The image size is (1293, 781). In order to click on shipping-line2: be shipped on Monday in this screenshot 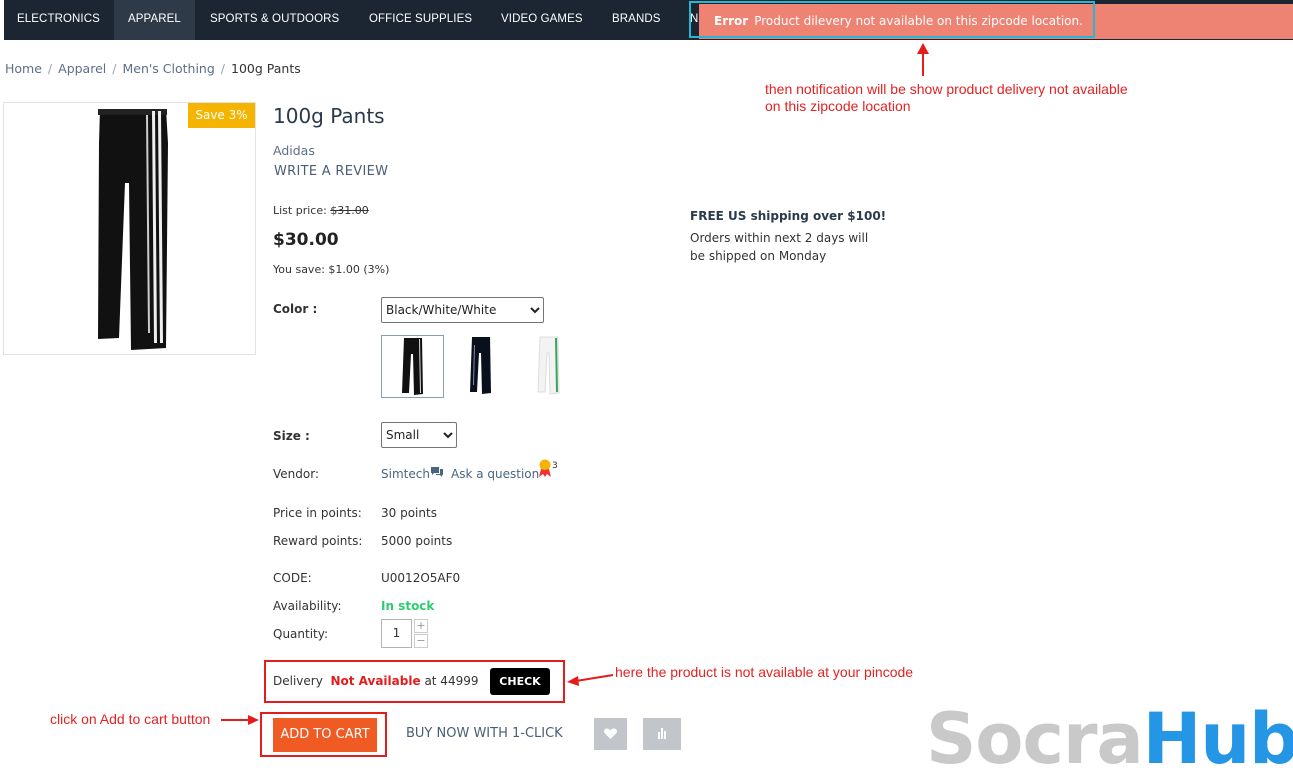, I will do `click(758, 256)`.